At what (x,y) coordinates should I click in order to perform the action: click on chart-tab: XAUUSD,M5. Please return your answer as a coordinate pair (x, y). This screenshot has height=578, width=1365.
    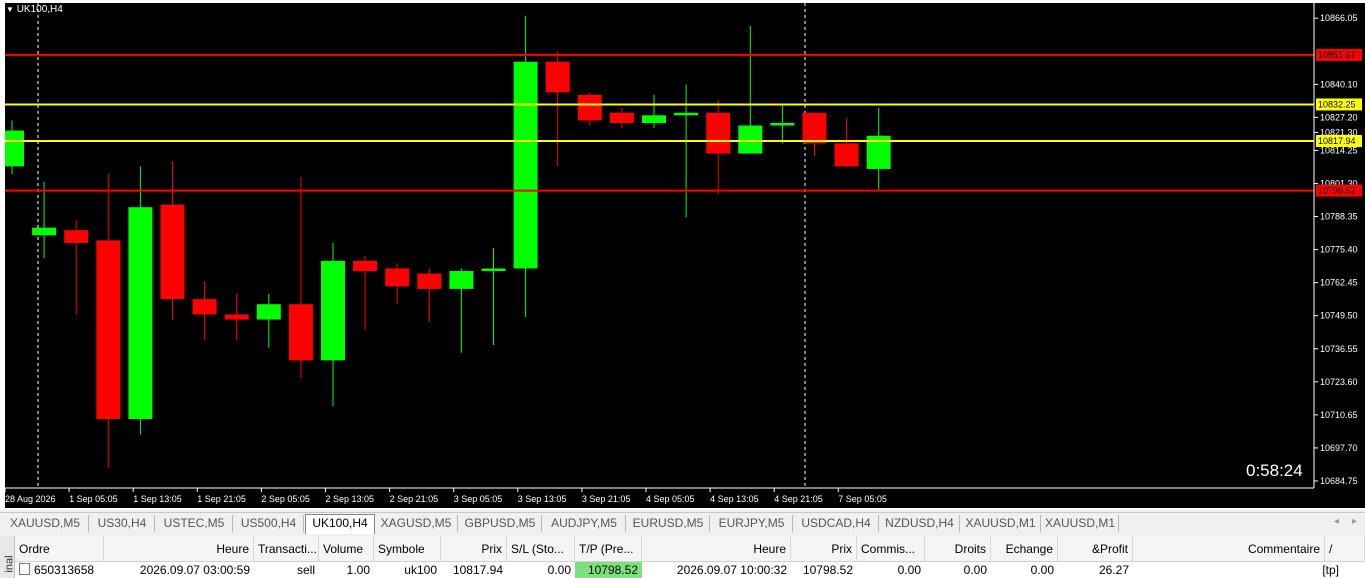
    Looking at the image, I should click on (45, 523).